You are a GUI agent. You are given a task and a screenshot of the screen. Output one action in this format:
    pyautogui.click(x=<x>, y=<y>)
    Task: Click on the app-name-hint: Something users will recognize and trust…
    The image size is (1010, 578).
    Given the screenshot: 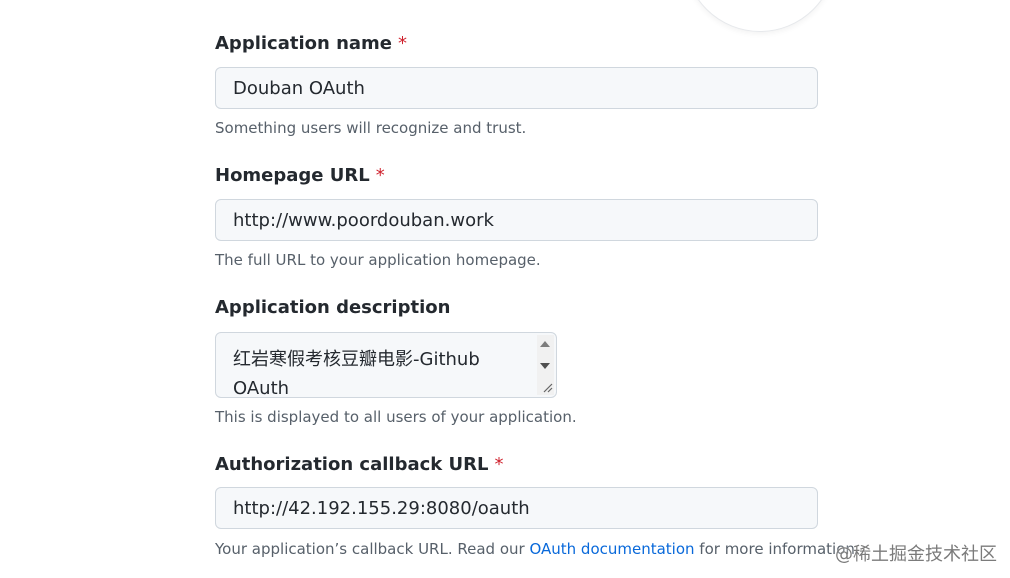 What is the action you would take?
    pyautogui.click(x=371, y=128)
    